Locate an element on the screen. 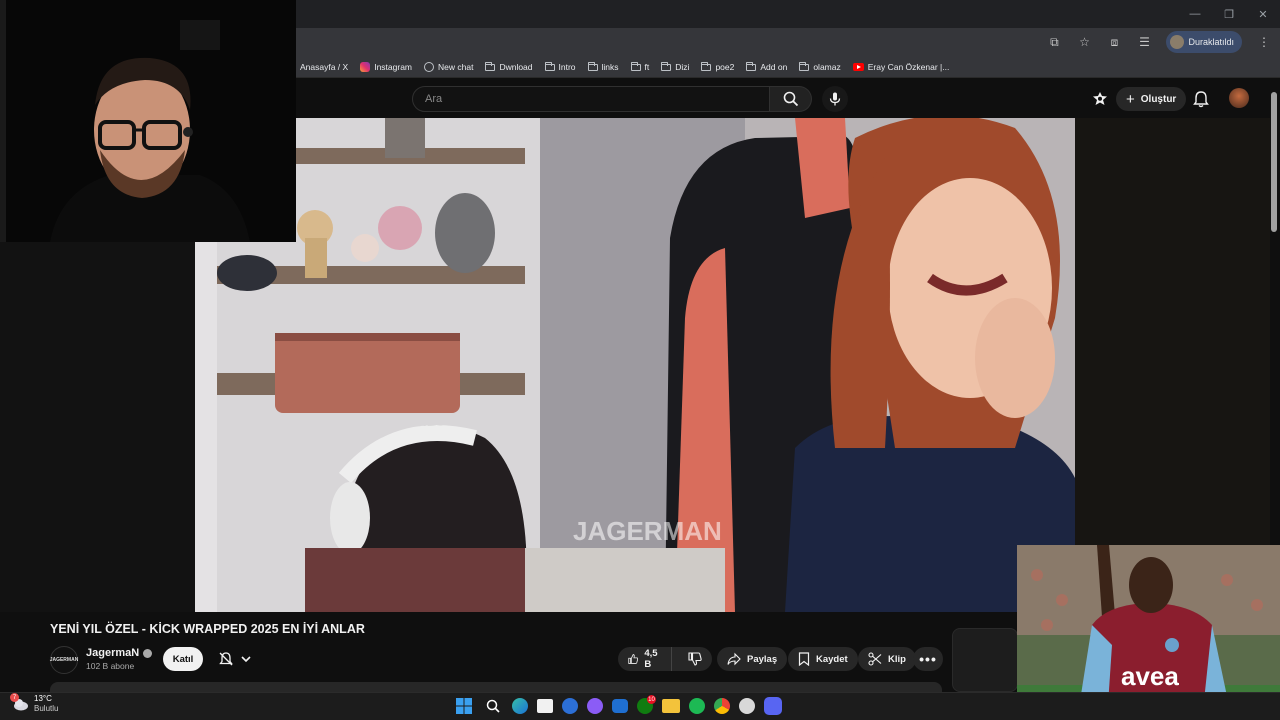 The width and height of the screenshot is (1280, 720). search-placeholder: Ara is located at coordinates (434, 99).